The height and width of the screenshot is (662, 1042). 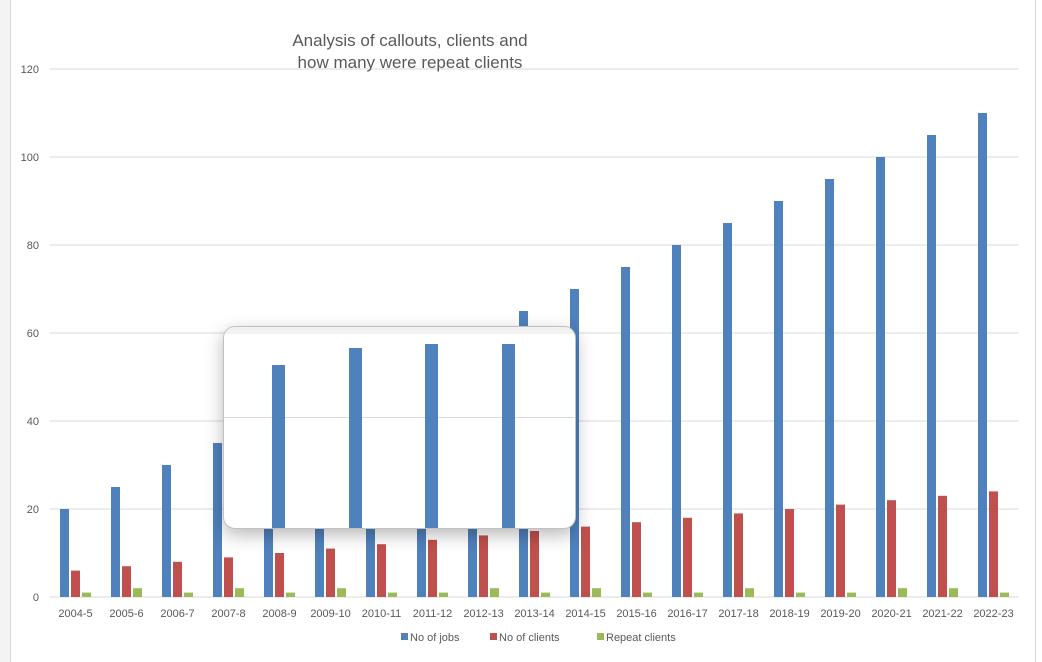 What do you see at coordinates (636, 614) in the screenshot?
I see `x-tick-label: 2015-16` at bounding box center [636, 614].